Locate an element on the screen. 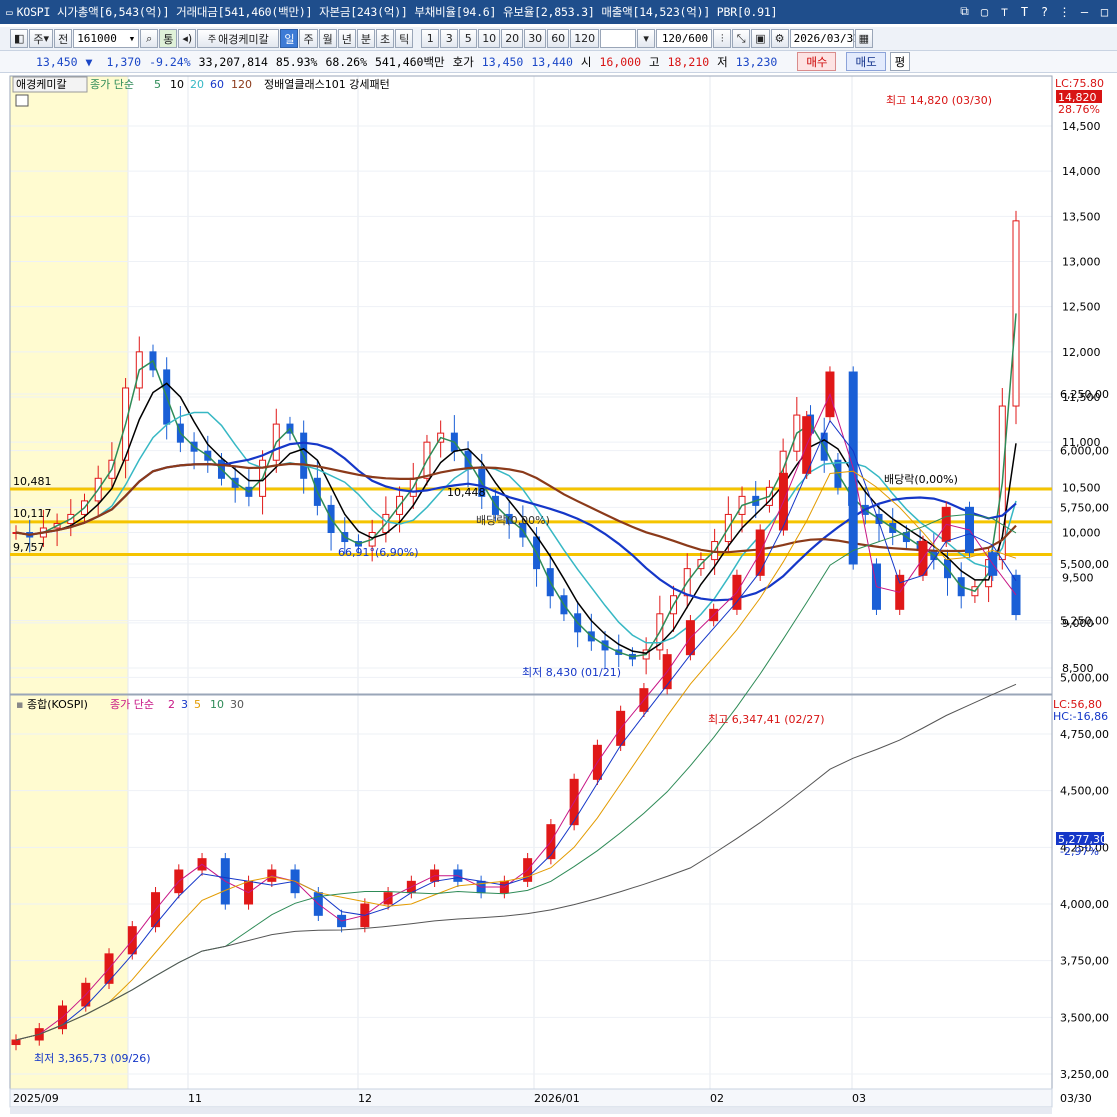 The image size is (1117, 1117). save-icon: ▣ is located at coordinates (760, 38).